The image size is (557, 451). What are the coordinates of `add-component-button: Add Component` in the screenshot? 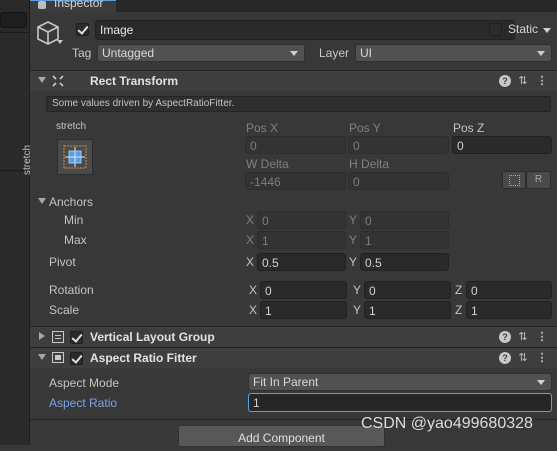 It's located at (281, 436).